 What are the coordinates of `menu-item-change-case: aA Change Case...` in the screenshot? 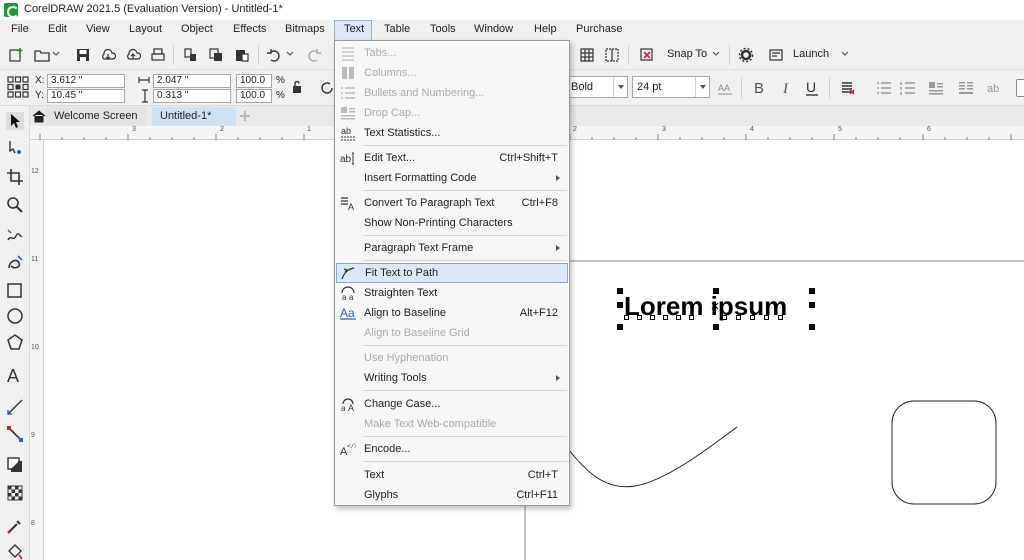 It's located at (452, 404).